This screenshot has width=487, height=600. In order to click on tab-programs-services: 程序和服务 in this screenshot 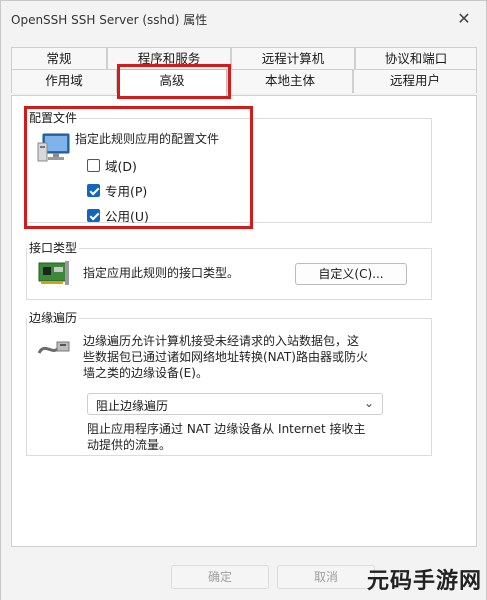, I will do `click(169, 59)`.